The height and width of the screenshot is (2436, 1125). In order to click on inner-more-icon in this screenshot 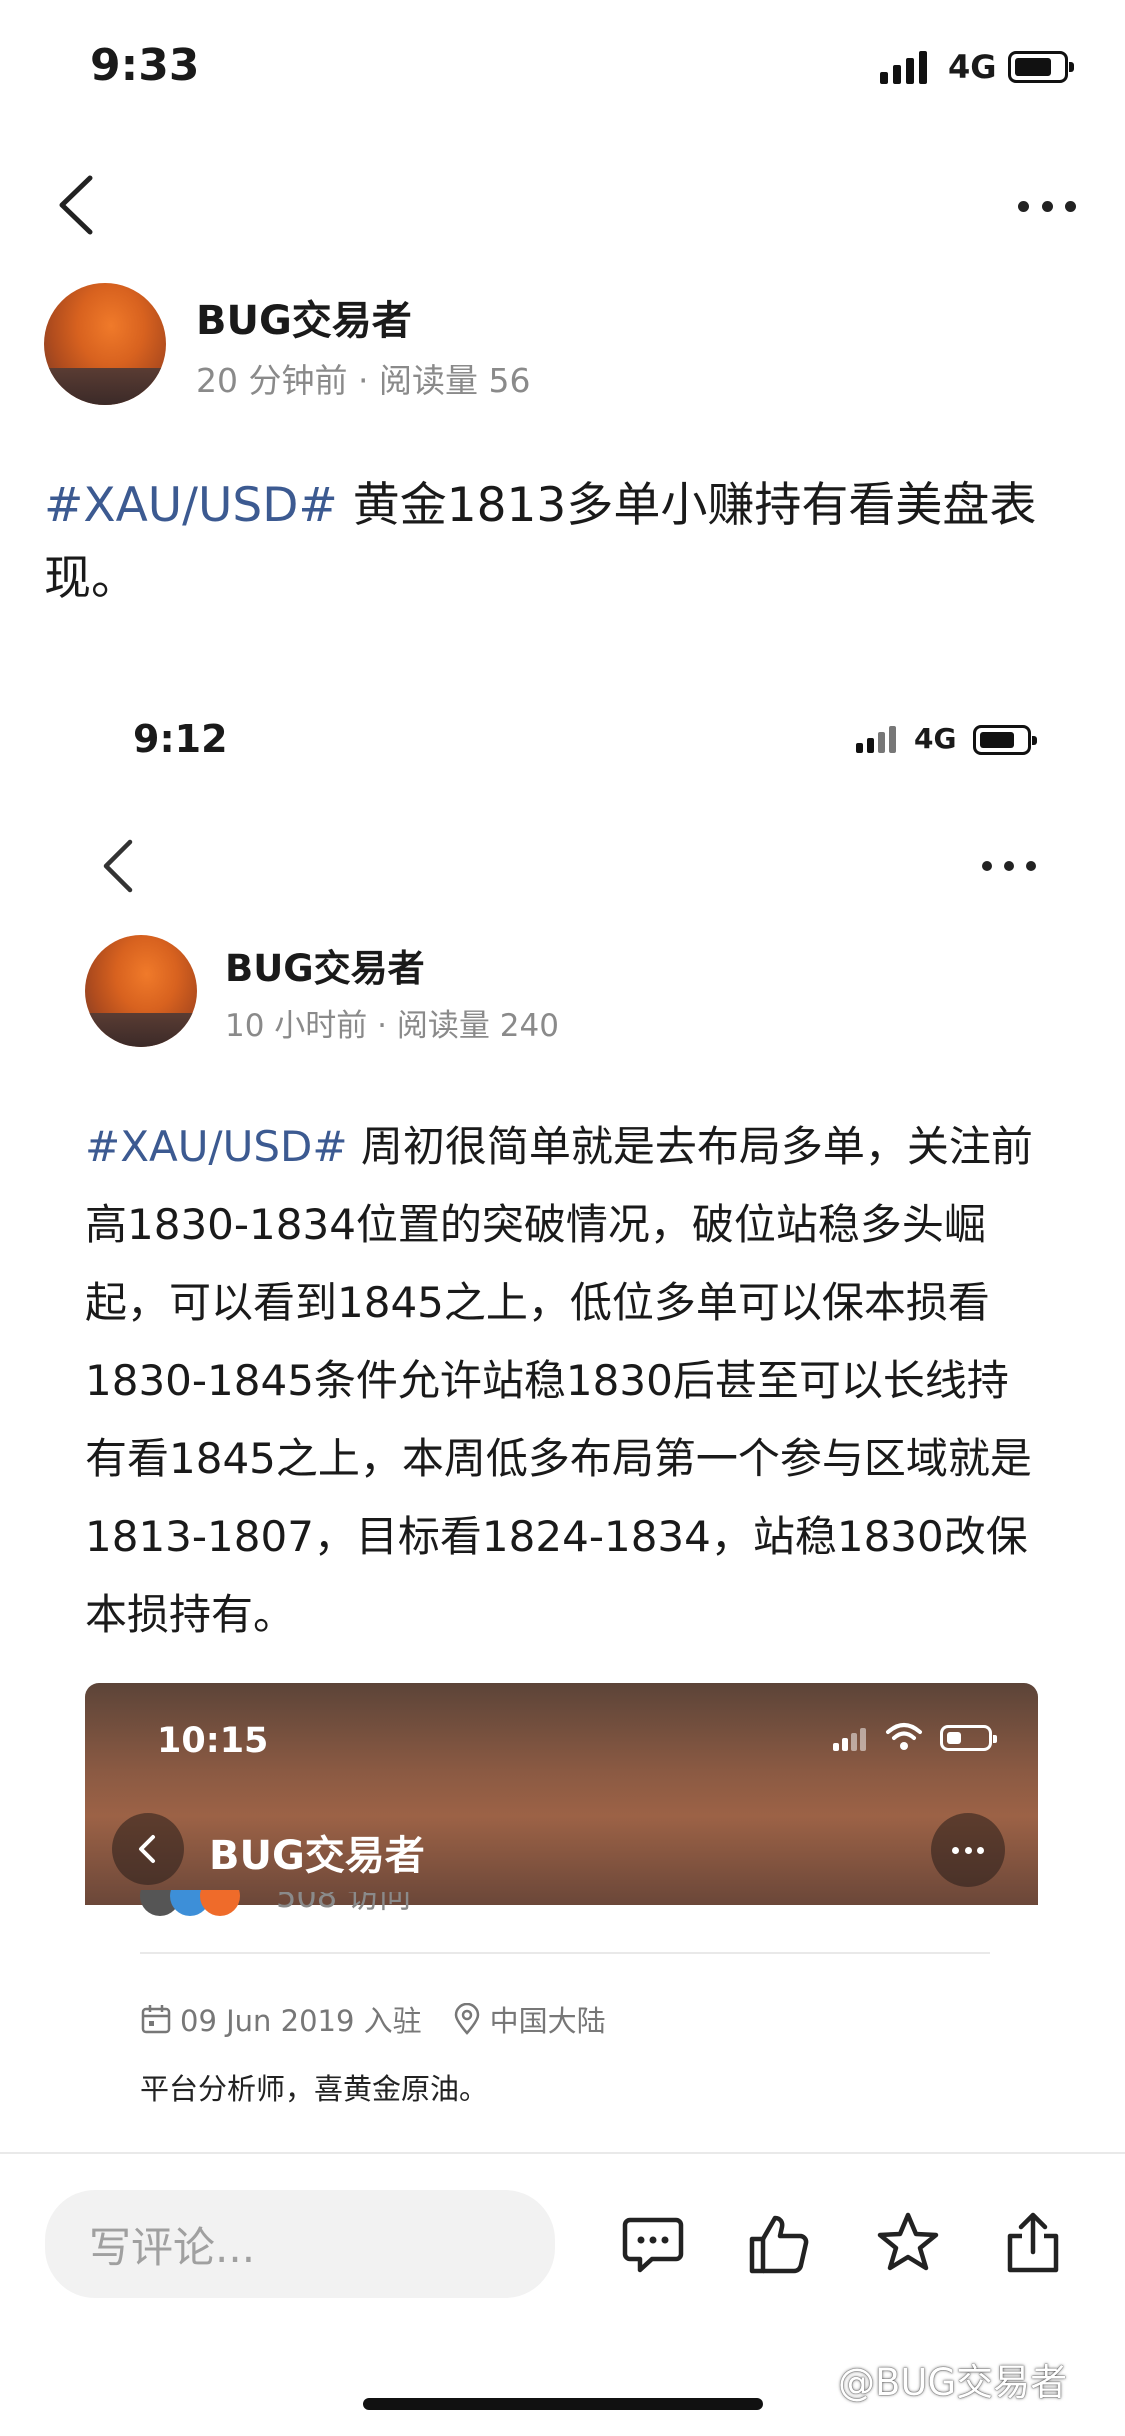, I will do `click(1009, 866)`.